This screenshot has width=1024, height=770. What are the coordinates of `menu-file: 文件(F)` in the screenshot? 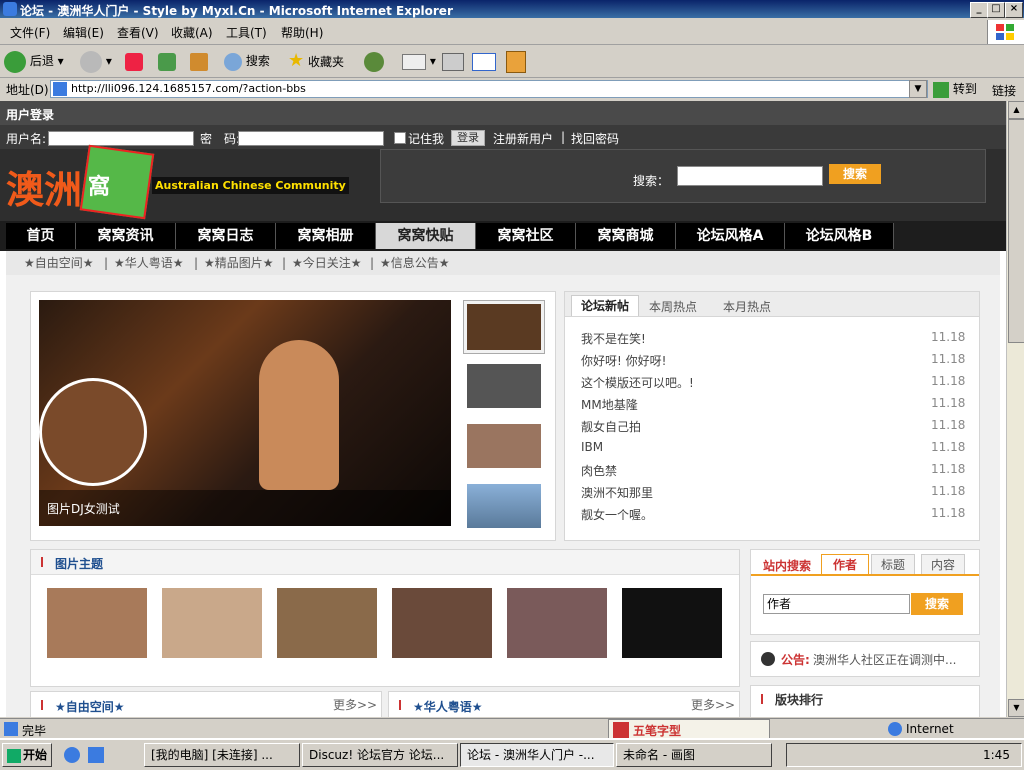 It's located at (30, 32).